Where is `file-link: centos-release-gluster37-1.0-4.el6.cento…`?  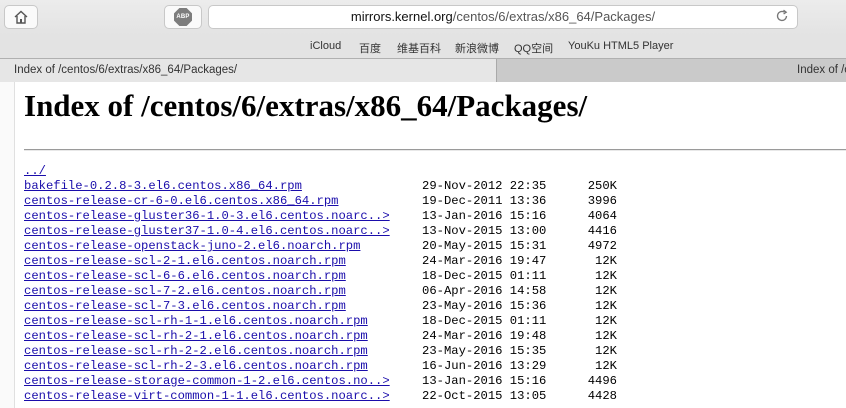 file-link: centos-release-gluster37-1.0-4.el6.cento… is located at coordinates (207, 231).